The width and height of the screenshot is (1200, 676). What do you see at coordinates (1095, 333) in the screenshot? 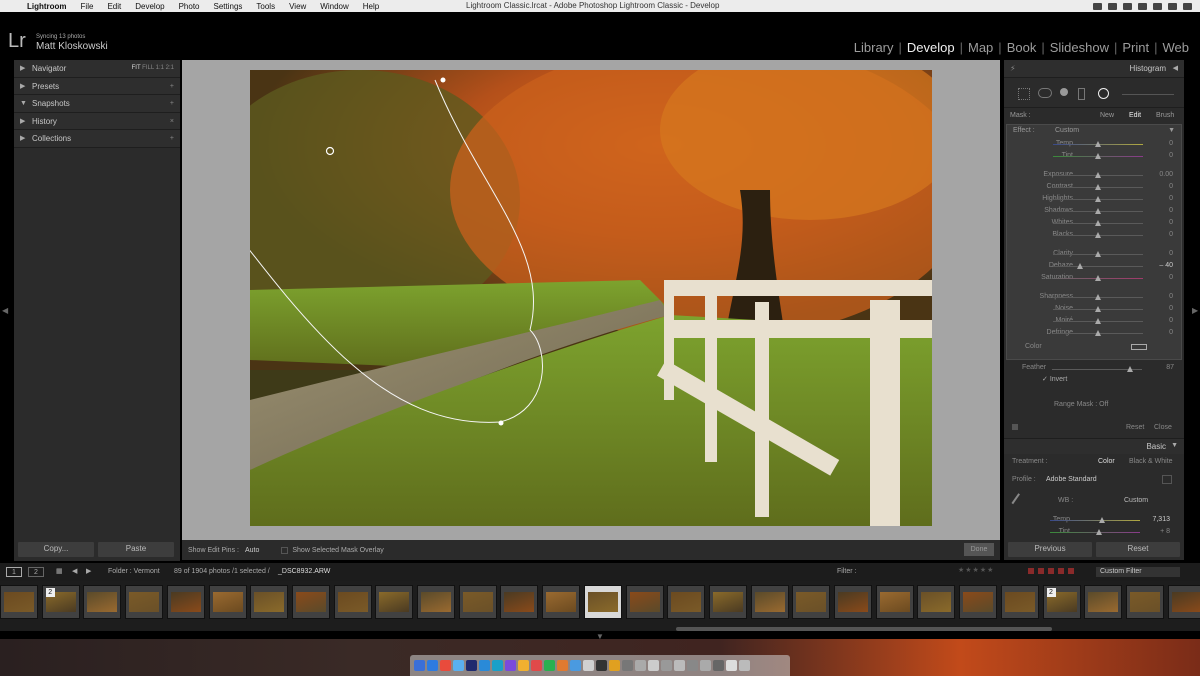
I see `defringe-slider: Defringe0` at bounding box center [1095, 333].